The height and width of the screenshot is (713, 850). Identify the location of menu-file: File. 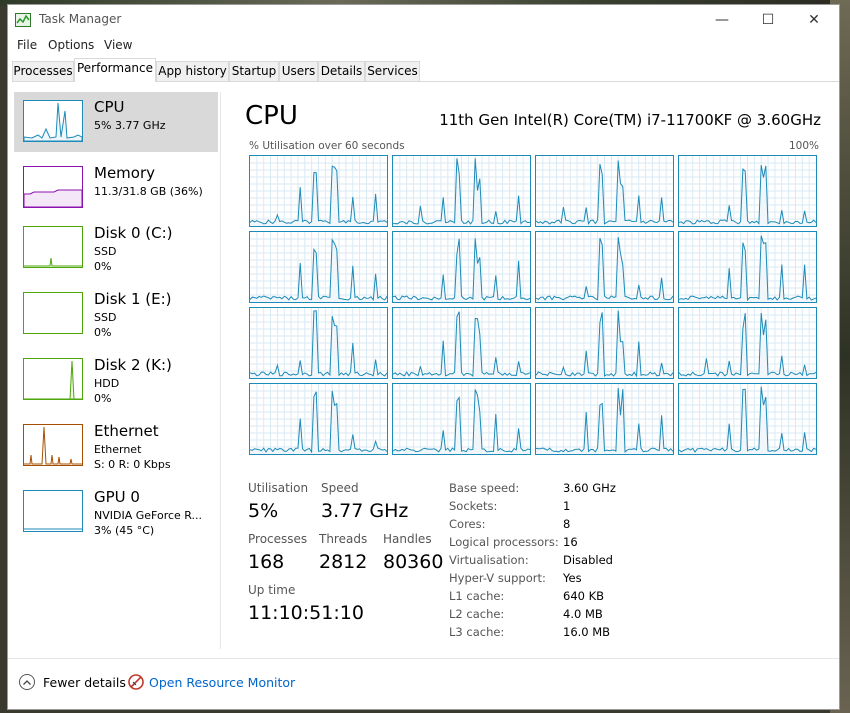
(27, 45).